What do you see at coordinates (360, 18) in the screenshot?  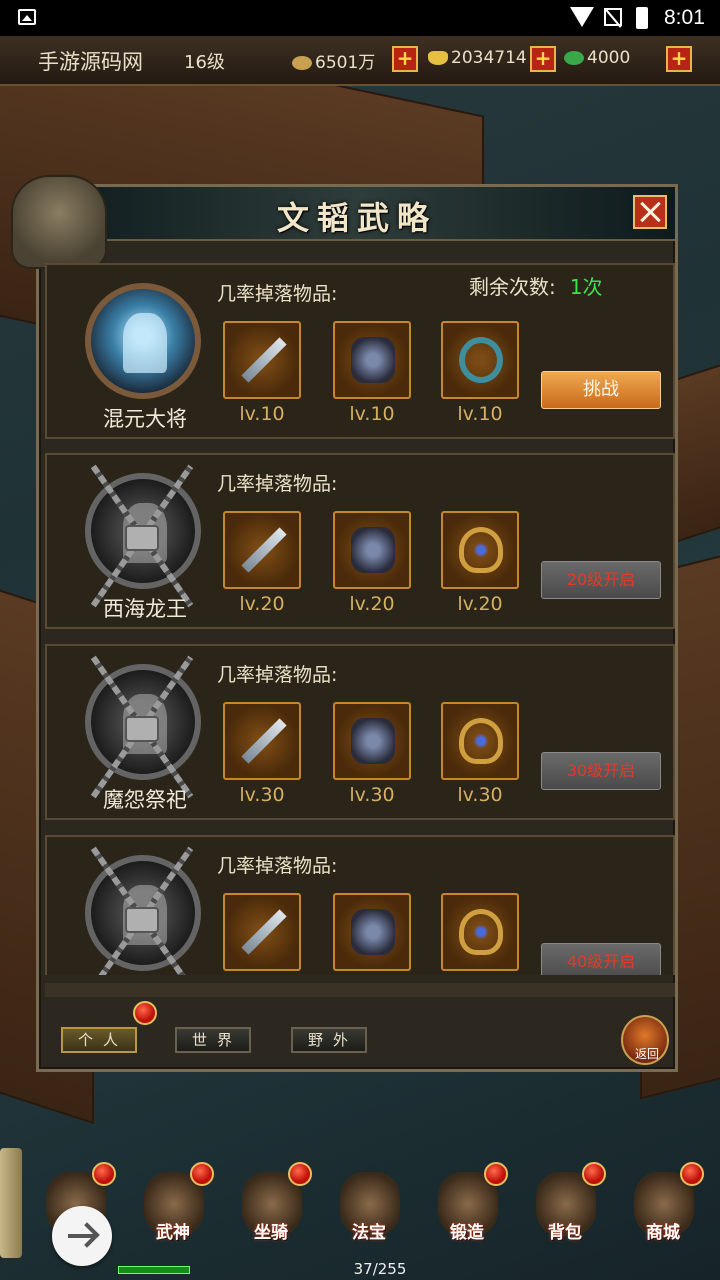 I see `status-bar: 8:01` at bounding box center [360, 18].